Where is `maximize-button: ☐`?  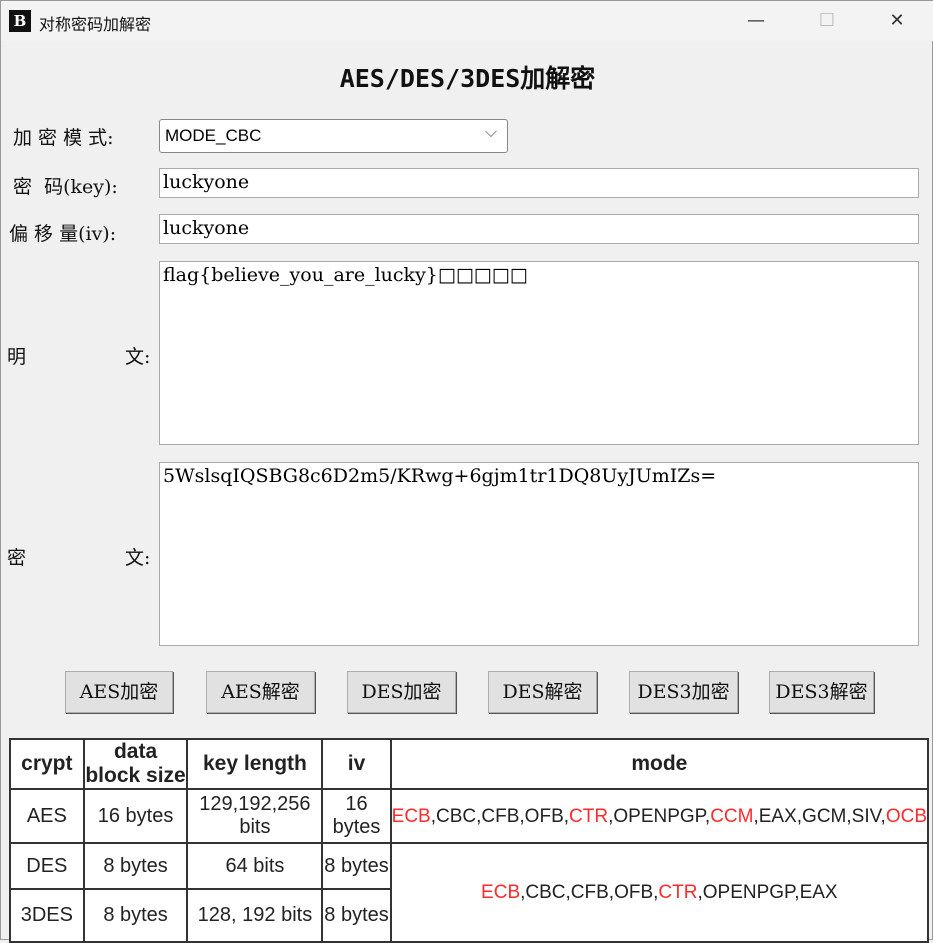 maximize-button: ☐ is located at coordinates (827, 21).